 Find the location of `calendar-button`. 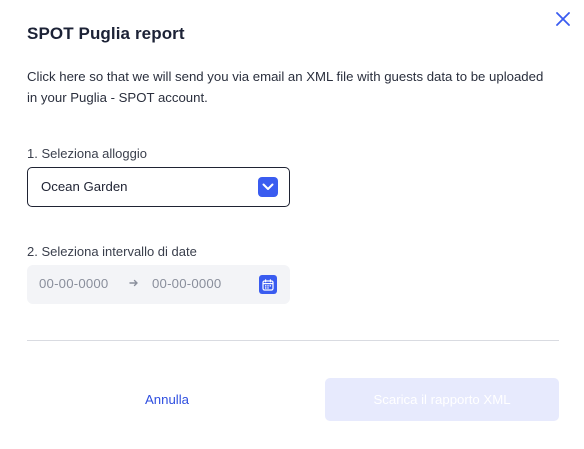

calendar-button is located at coordinates (268, 284).